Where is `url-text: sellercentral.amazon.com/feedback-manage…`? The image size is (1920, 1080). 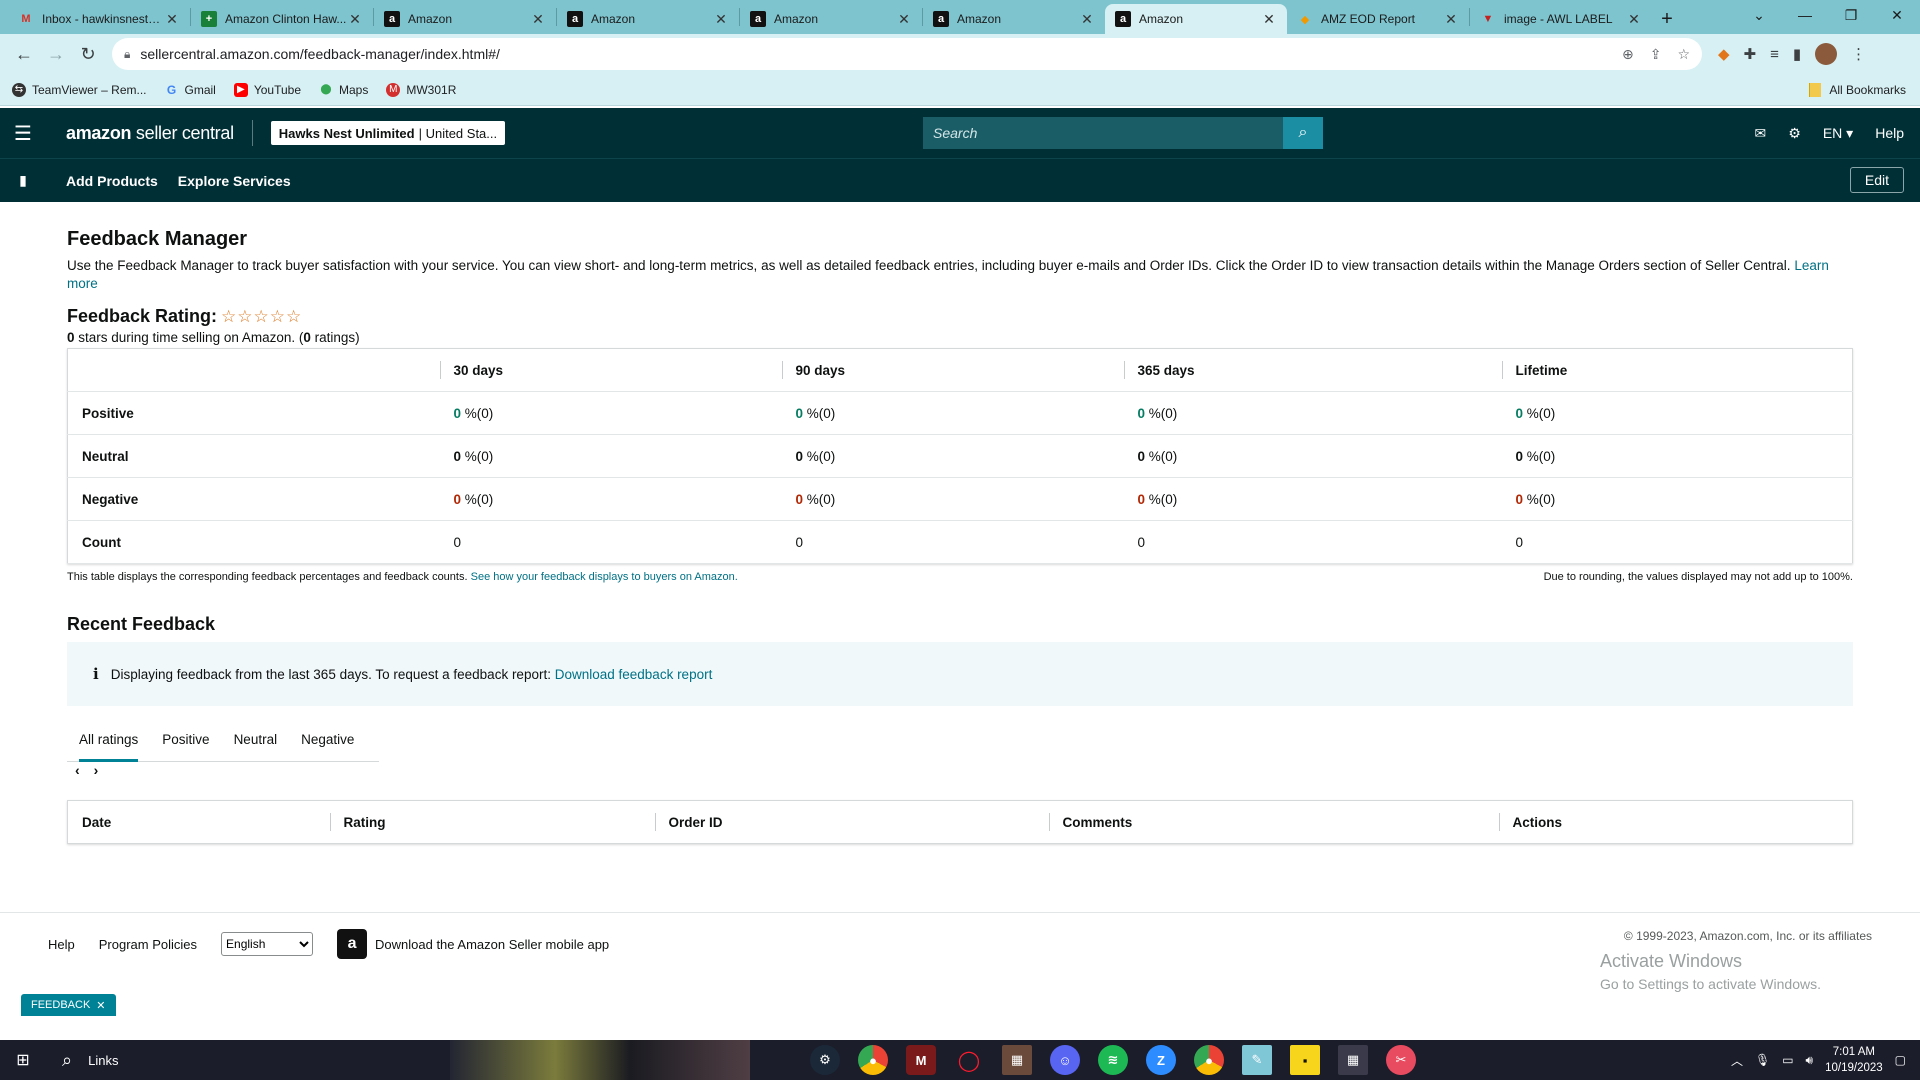 url-text: sellercentral.amazon.com/feedback-manage… is located at coordinates (881, 54).